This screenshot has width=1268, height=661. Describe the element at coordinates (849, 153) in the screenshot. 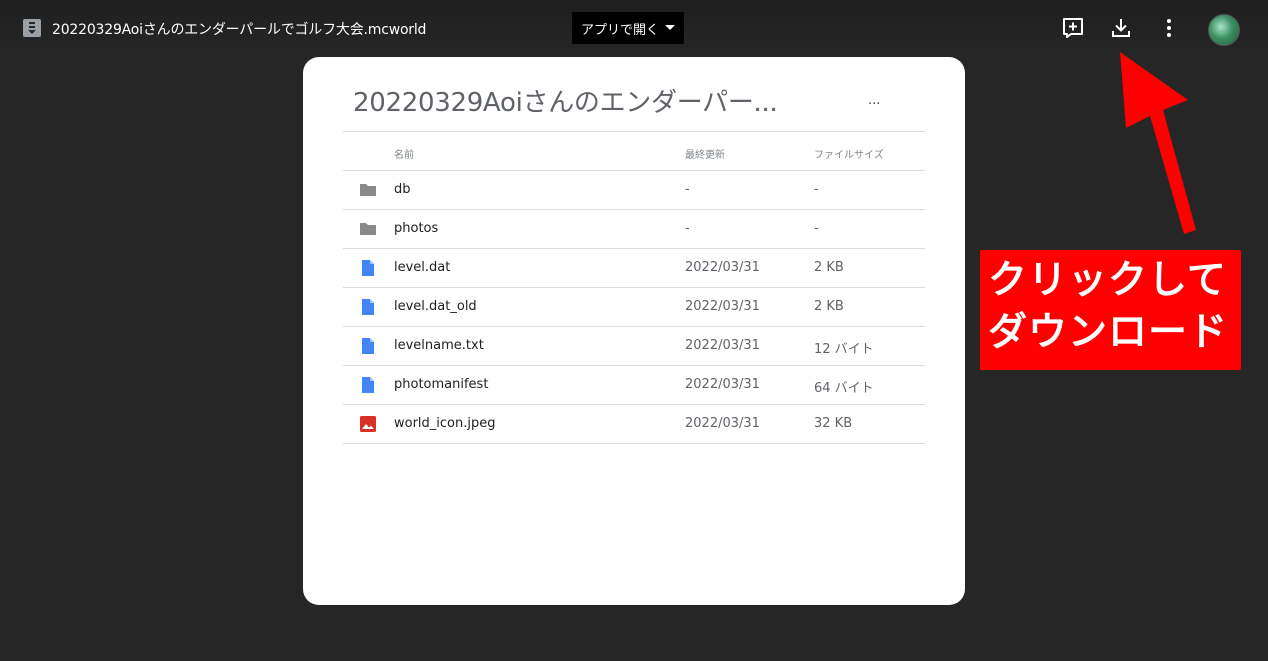

I see `column-header-size: ファイルサイズ` at that location.